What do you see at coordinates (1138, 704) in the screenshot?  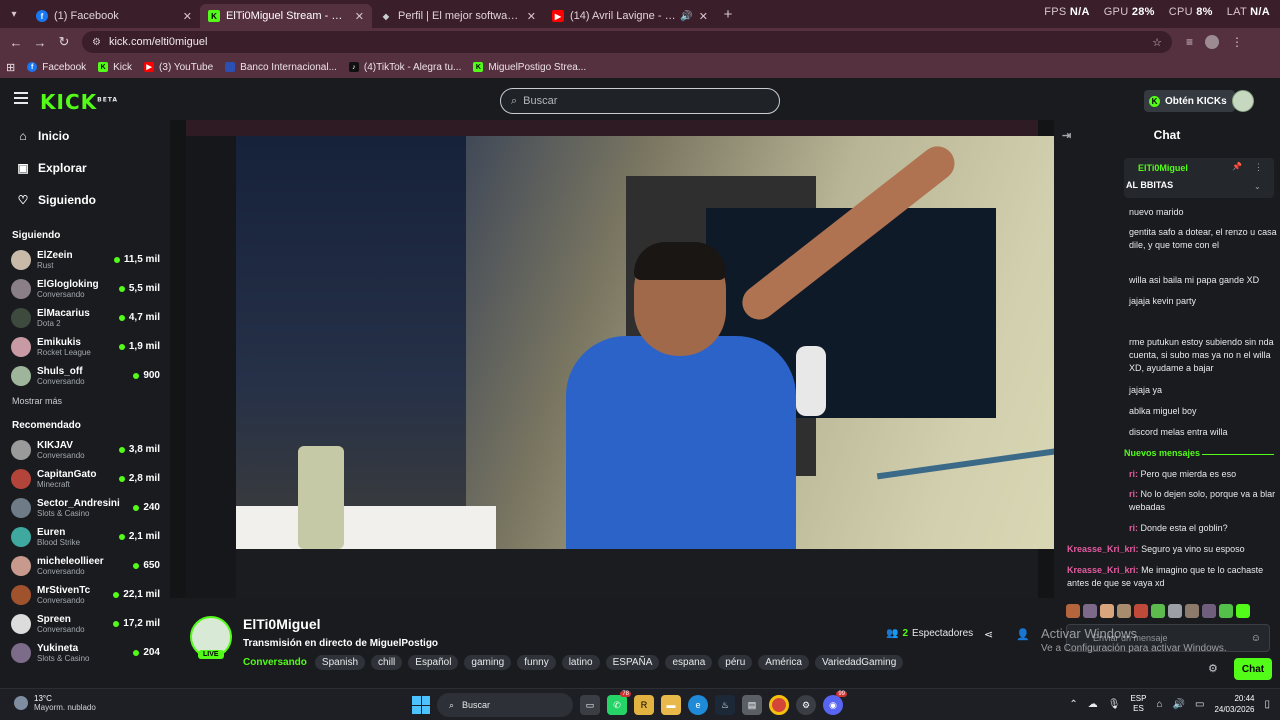 I see `language-indicator: ESP ES` at bounding box center [1138, 704].